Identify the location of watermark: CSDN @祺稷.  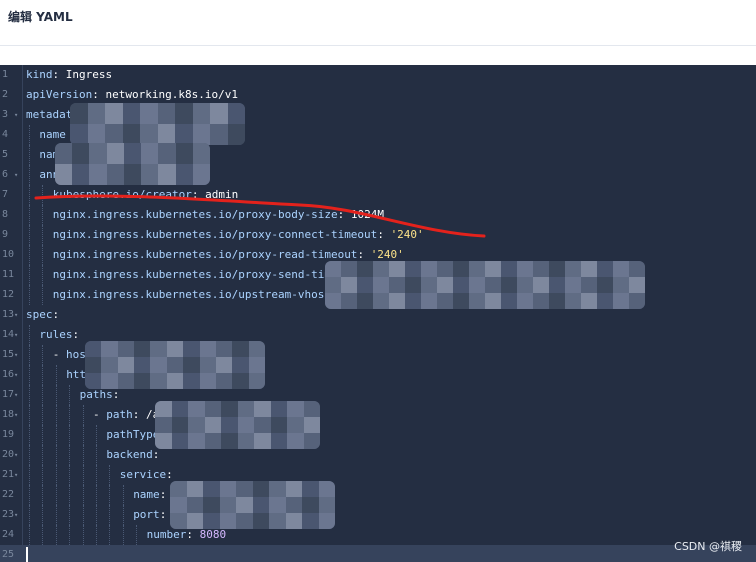
(708, 546).